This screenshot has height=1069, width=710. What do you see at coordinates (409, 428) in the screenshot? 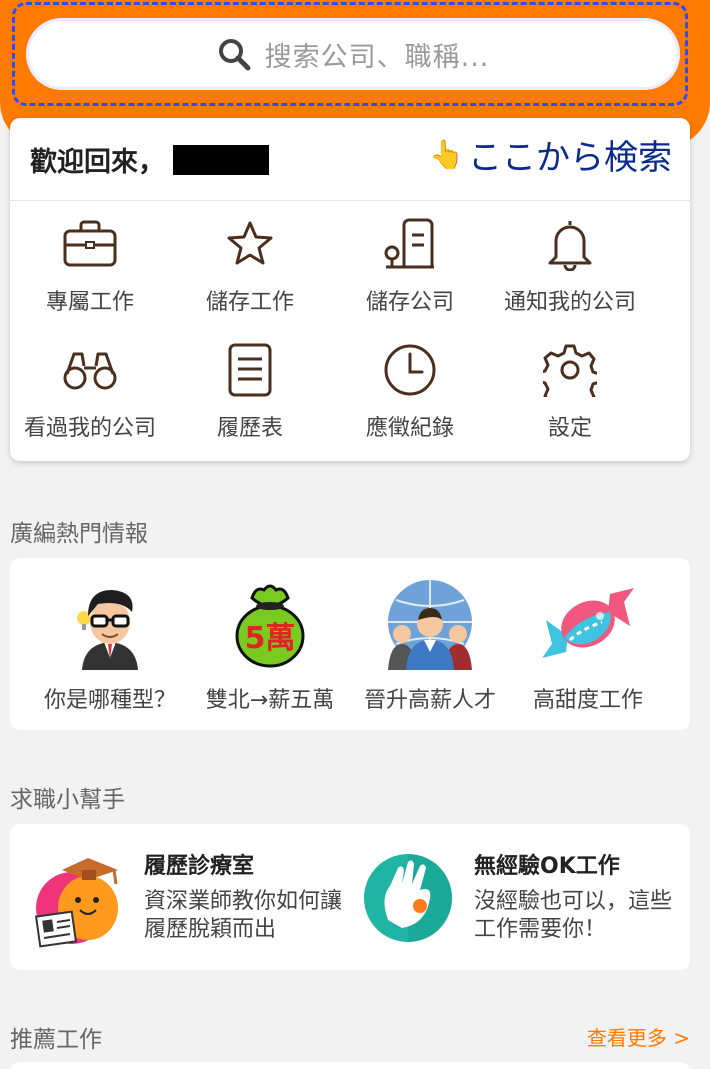
I see `menu-label: 應徵紀錄` at bounding box center [409, 428].